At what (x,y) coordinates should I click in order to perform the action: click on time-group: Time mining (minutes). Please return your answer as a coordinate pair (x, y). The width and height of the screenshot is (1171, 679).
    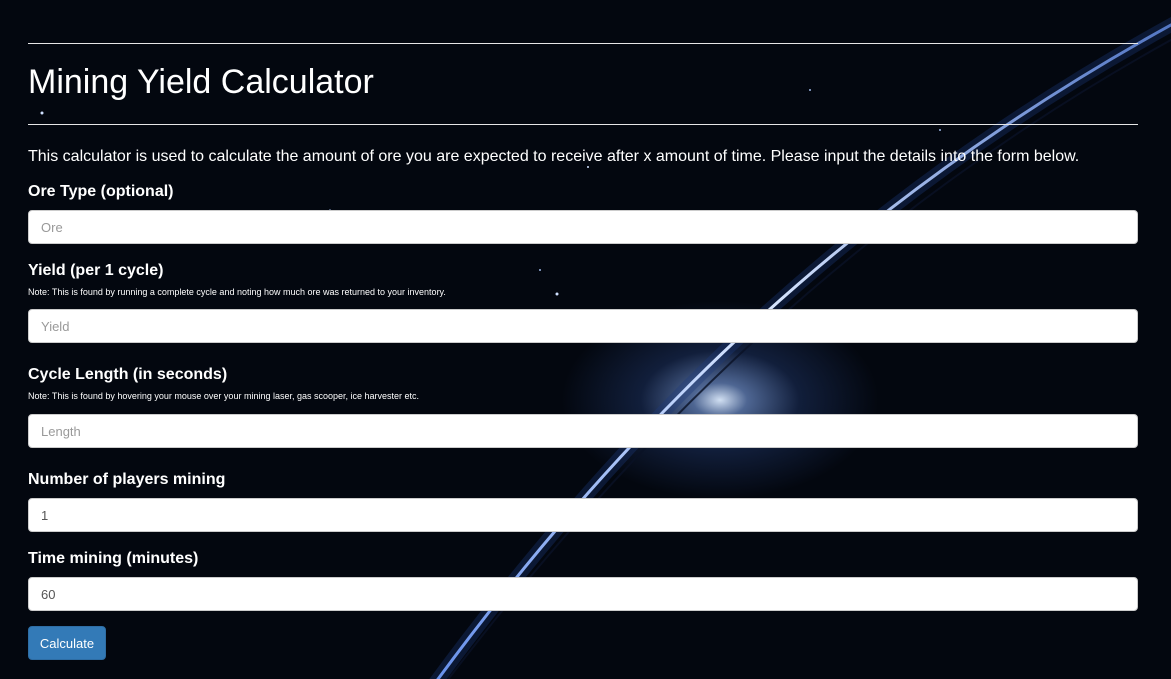
    Looking at the image, I should click on (583, 580).